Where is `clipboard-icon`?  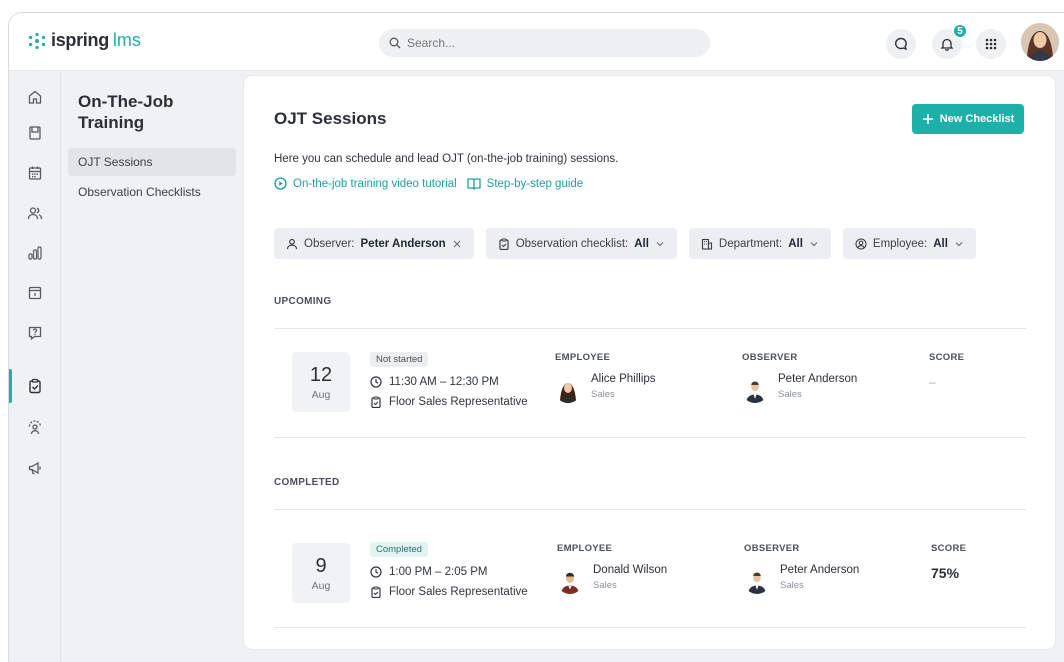 clipboard-icon is located at coordinates (504, 244).